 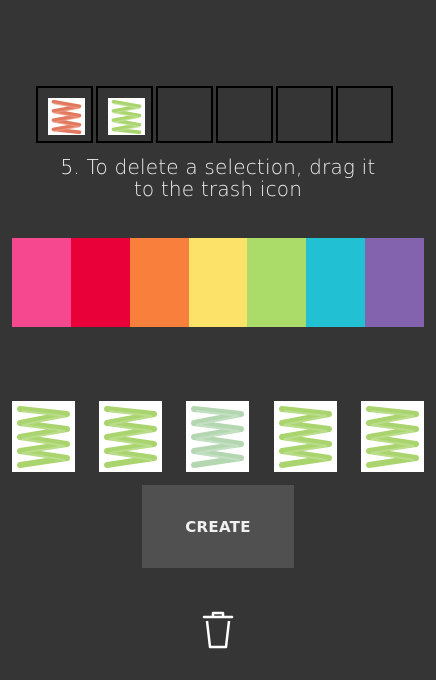 What do you see at coordinates (336, 282) in the screenshot?
I see `color-swatch-cyan` at bounding box center [336, 282].